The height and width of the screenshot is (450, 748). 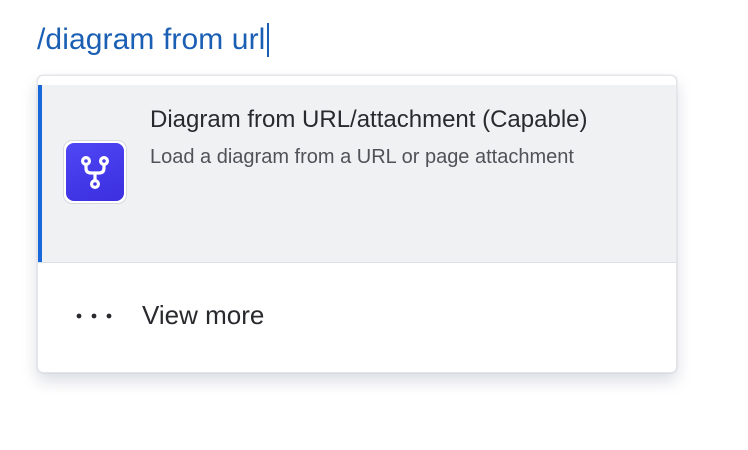 I want to click on app-icon, so click(x=95, y=172).